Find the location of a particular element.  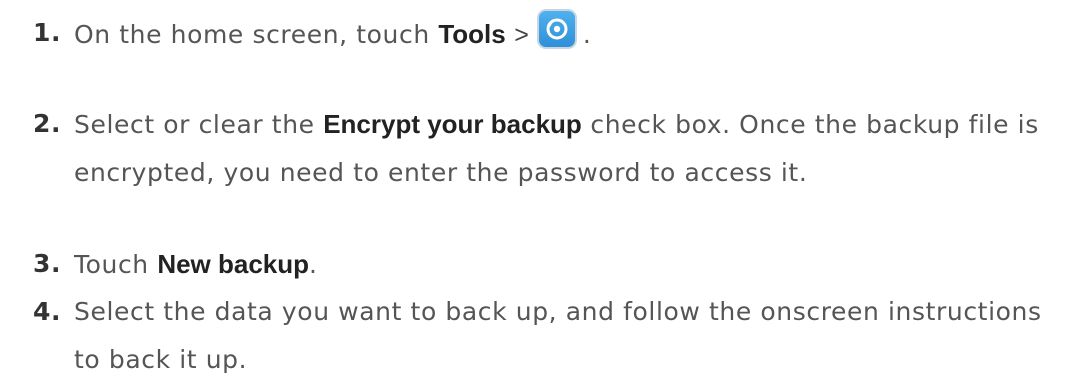

step-1: 1. On the home screen, touch Tools > . is located at coordinates (312, 34).